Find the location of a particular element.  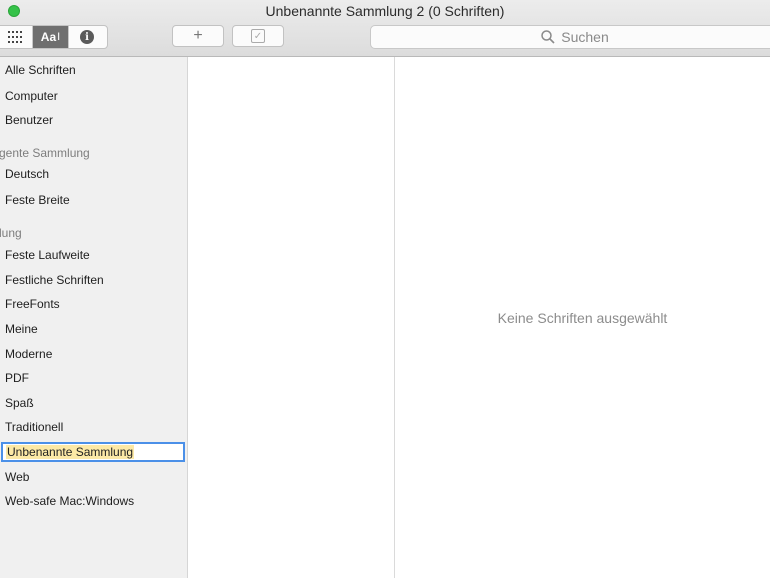

enable-fonts-button: ✓ is located at coordinates (258, 36).